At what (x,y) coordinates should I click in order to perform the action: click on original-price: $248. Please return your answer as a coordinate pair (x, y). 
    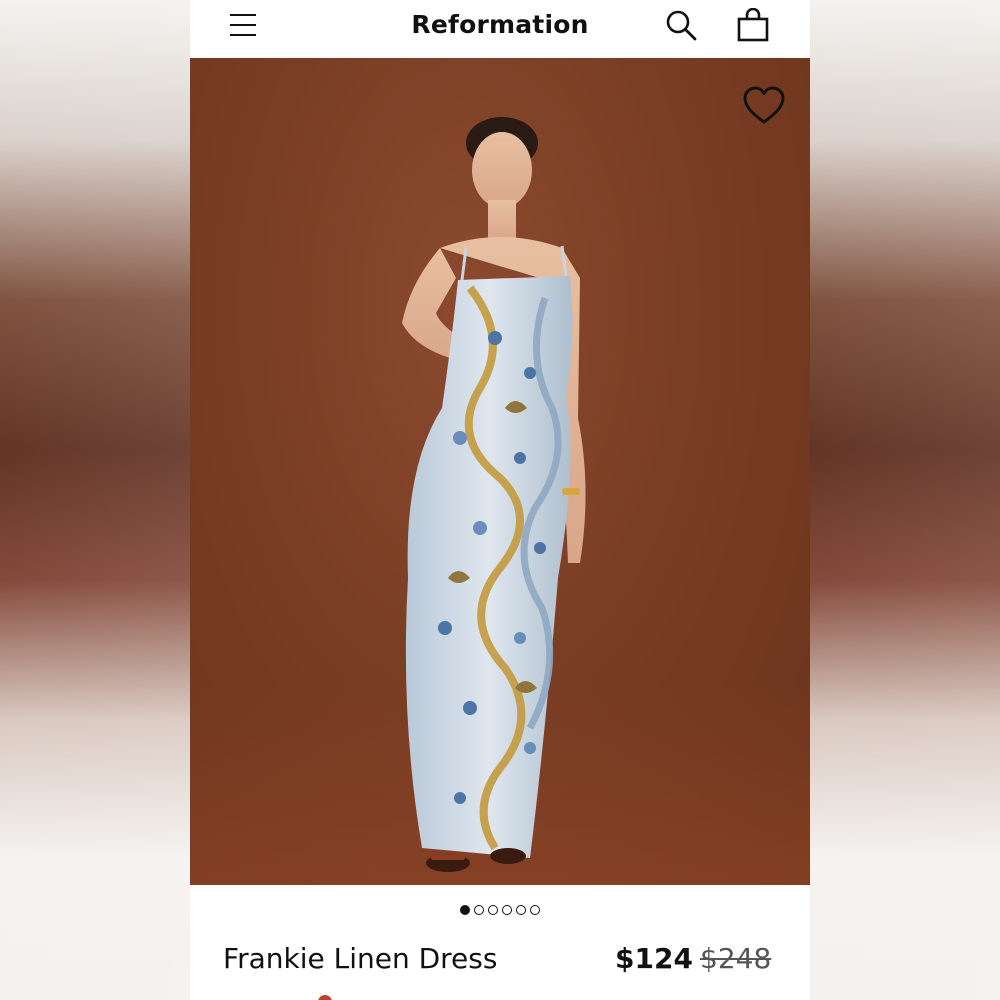
    Looking at the image, I should click on (736, 958).